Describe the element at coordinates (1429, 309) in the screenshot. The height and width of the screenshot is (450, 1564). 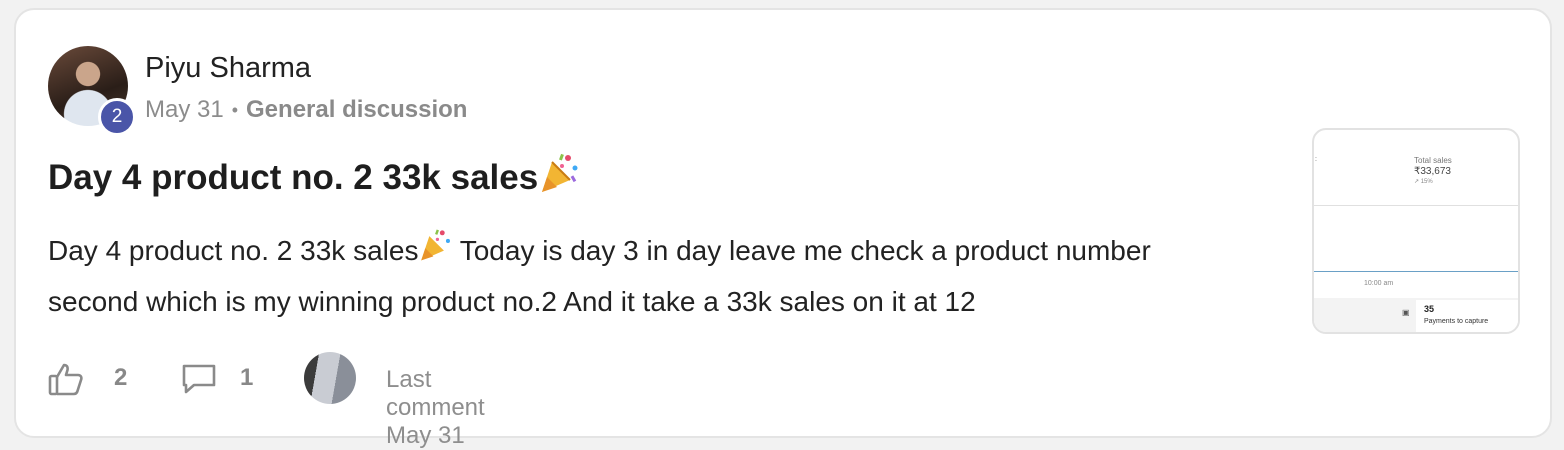
I see `thumbnail-count: 35` at that location.